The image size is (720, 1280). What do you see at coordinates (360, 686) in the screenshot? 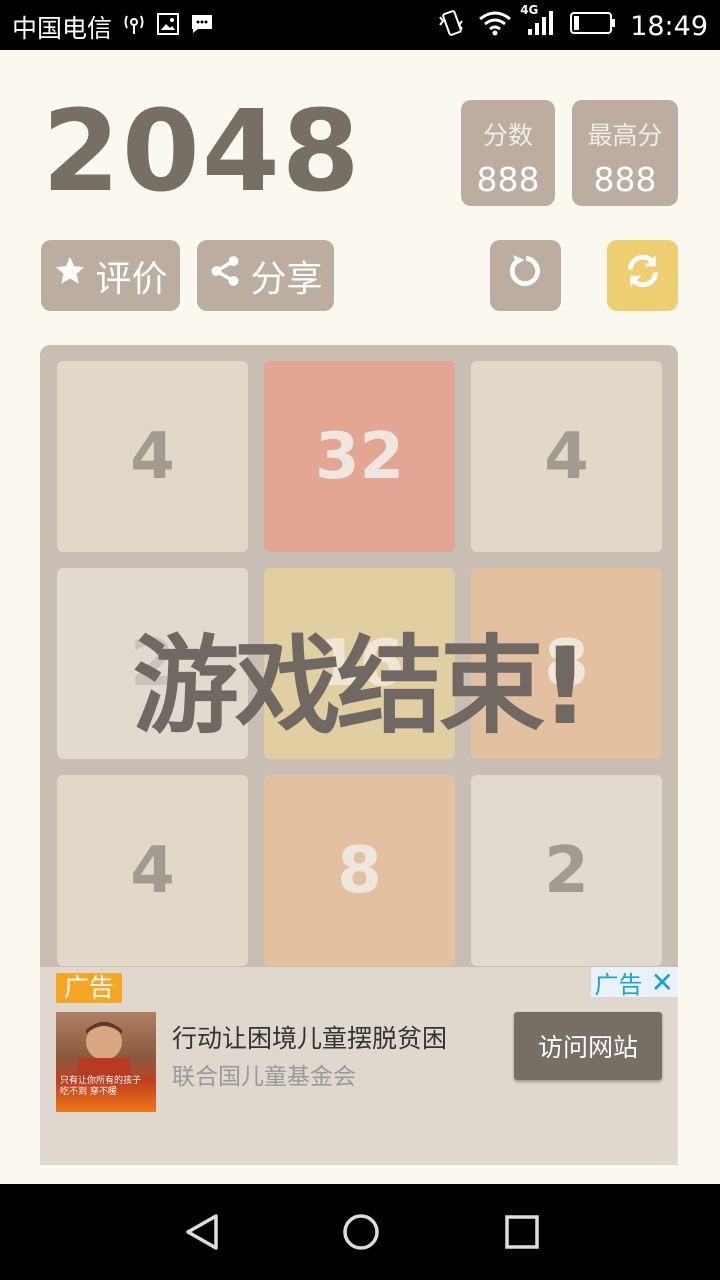
I see `game-over-message: 游戏结束!` at bounding box center [360, 686].